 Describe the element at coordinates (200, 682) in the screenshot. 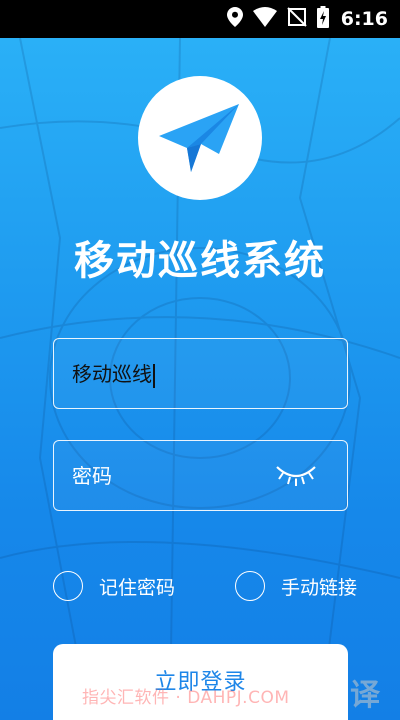

I see `login-button: 立即登录` at that location.